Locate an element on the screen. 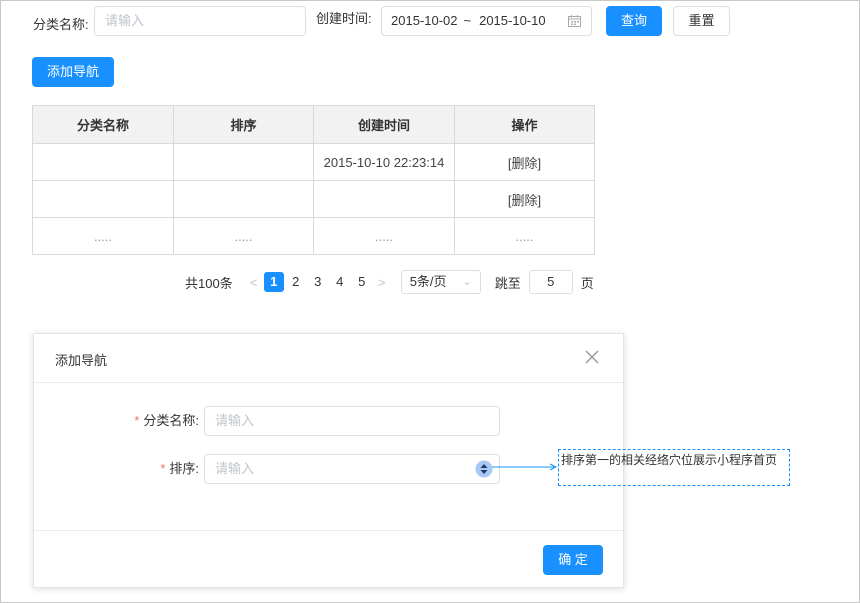  jump-label: 跳至 is located at coordinates (507, 283).